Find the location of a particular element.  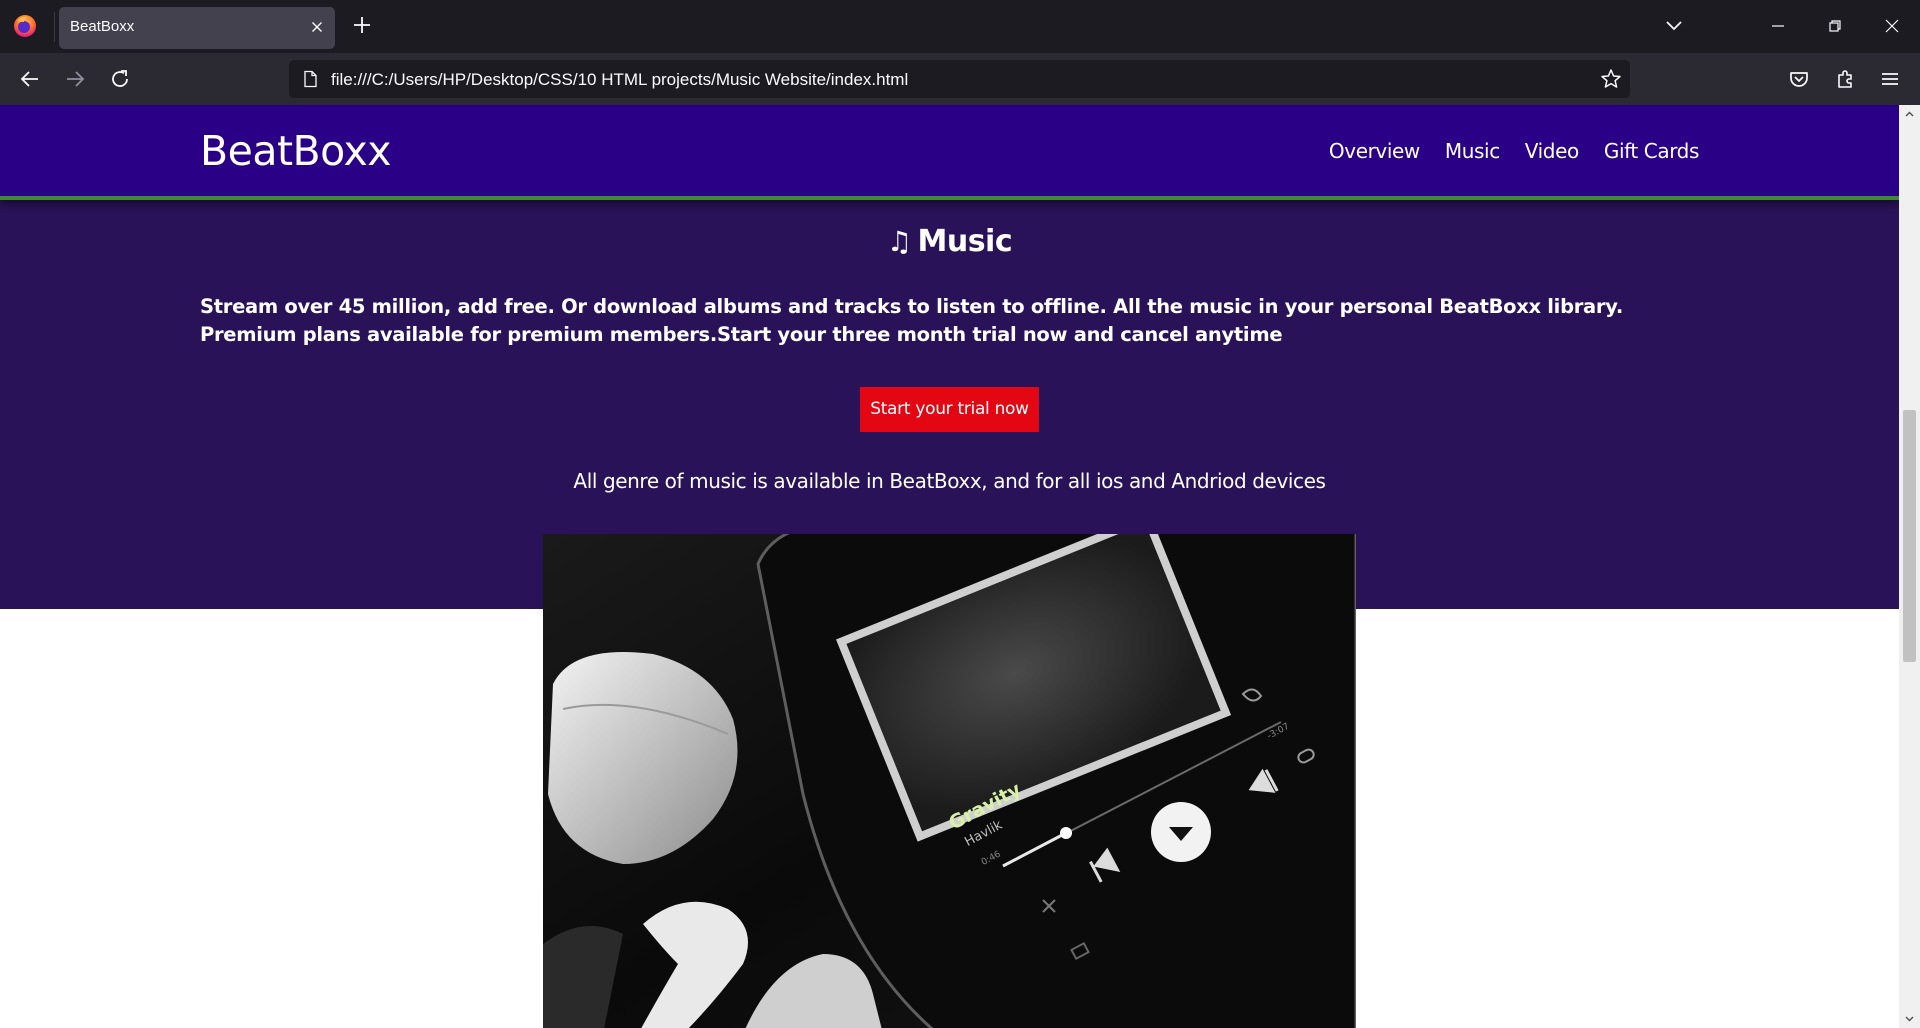

back-arrow-icon is located at coordinates (30, 79).